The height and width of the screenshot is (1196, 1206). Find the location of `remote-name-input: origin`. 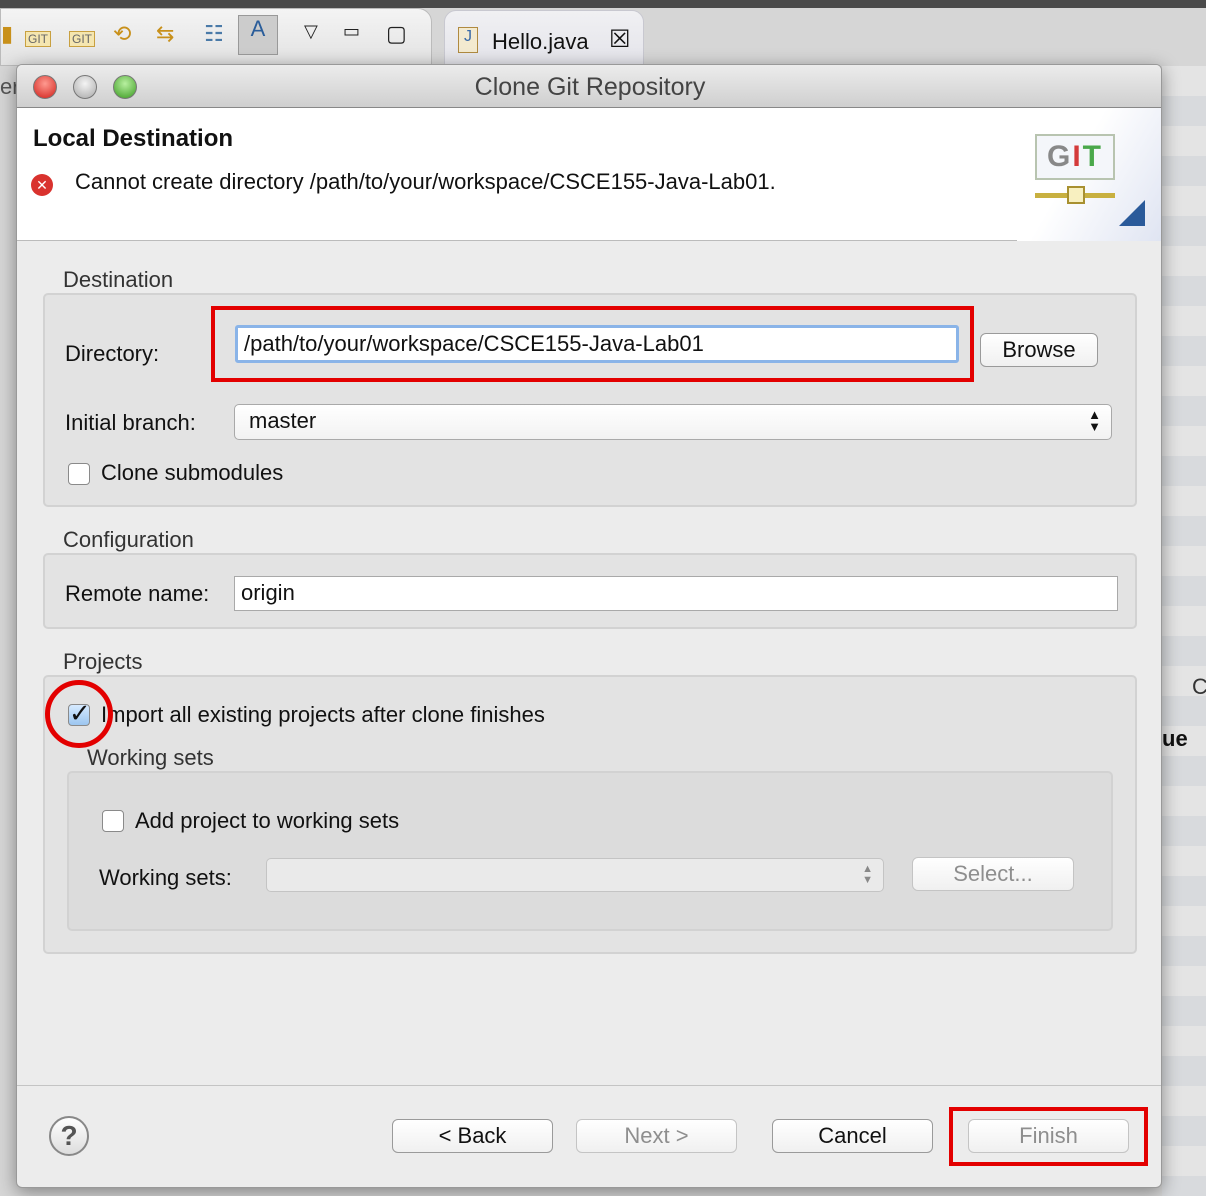

remote-name-input: origin is located at coordinates (676, 593).